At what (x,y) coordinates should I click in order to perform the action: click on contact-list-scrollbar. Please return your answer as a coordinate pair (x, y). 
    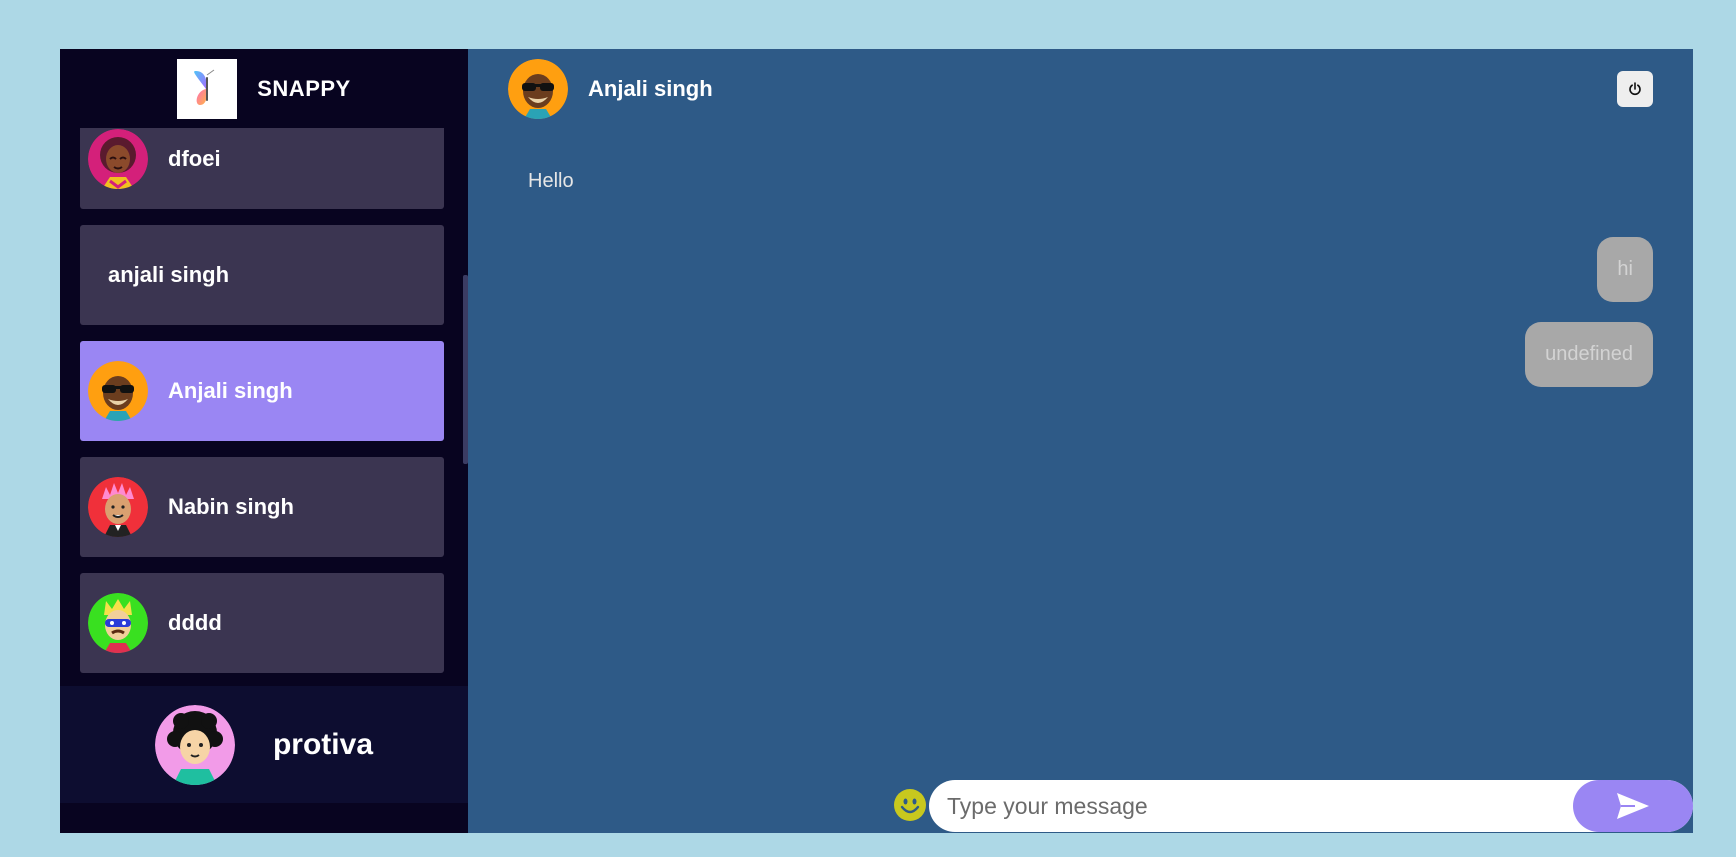
    Looking at the image, I should click on (465, 369).